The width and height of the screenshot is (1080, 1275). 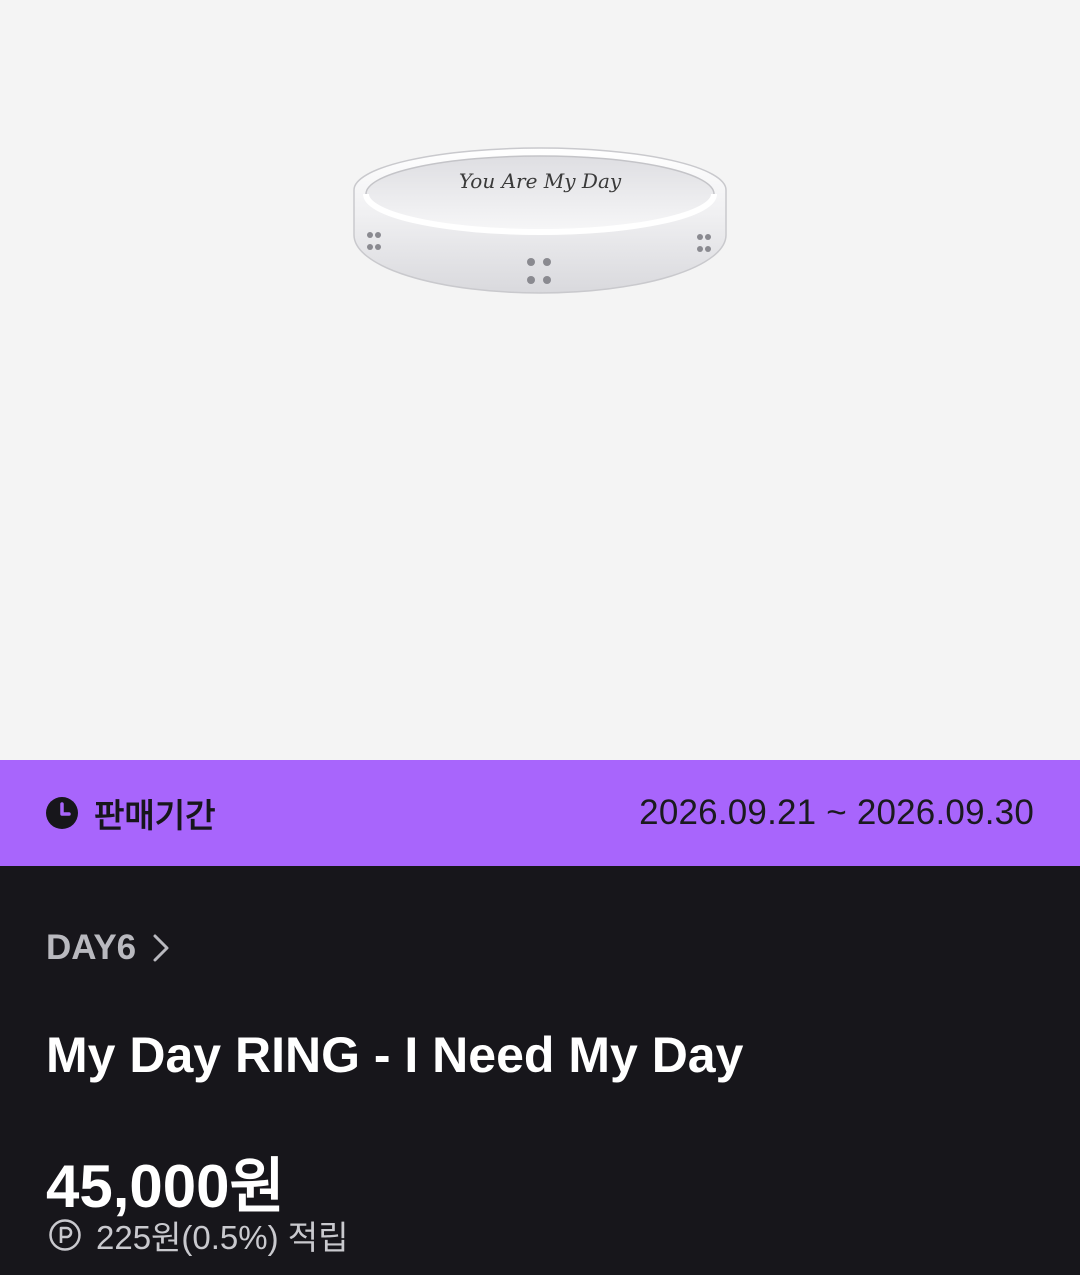 What do you see at coordinates (91, 947) in the screenshot?
I see `artist-name: DAY6` at bounding box center [91, 947].